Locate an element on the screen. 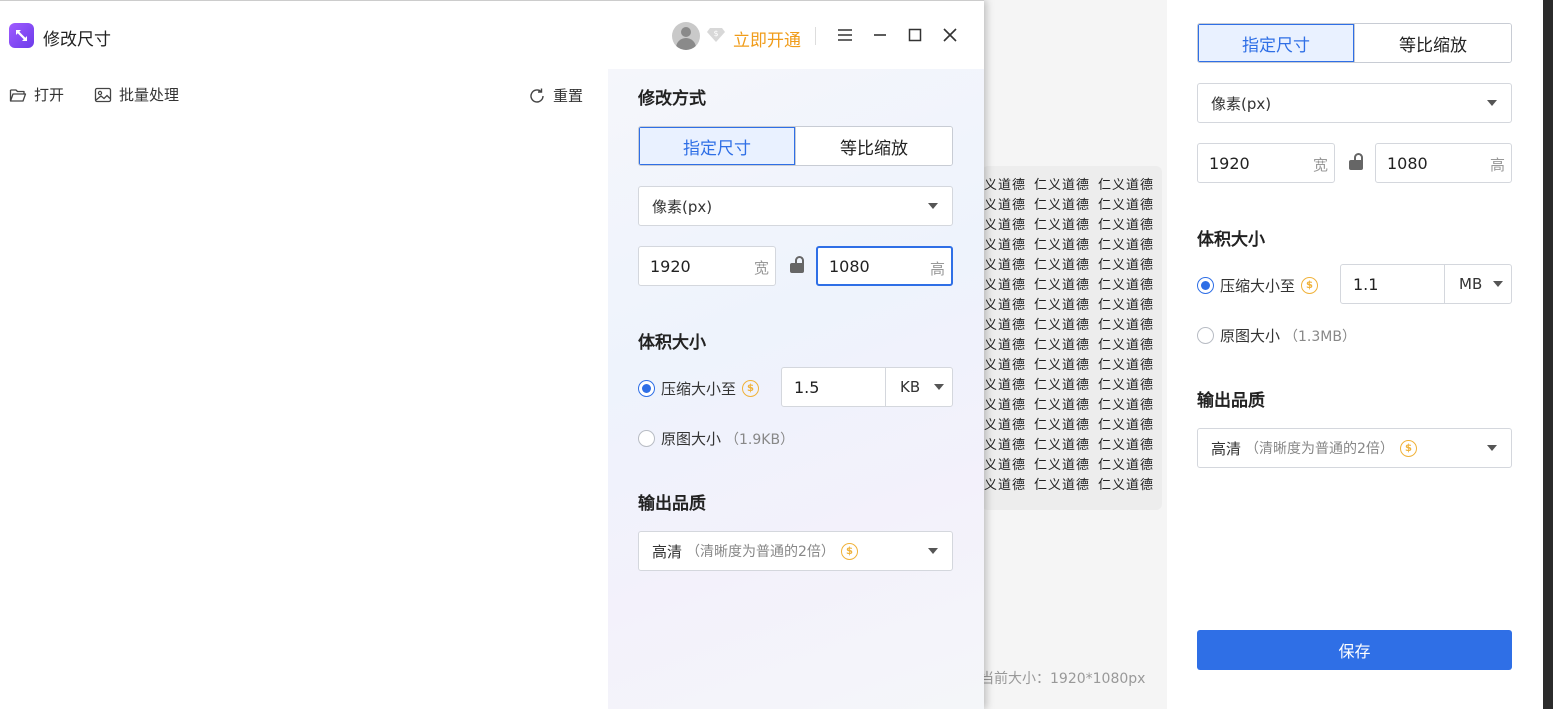 This screenshot has height=709, width=1553. avatar is located at coordinates (686, 36).